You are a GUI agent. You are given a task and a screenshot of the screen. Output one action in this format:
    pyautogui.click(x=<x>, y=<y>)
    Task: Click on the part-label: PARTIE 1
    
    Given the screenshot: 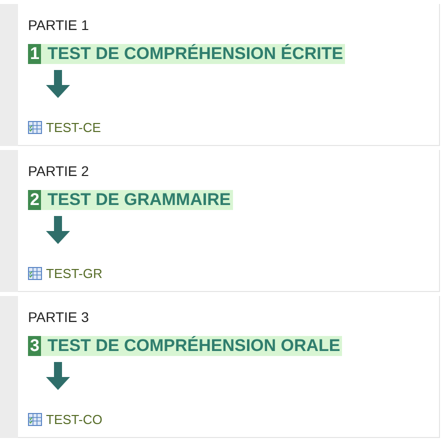 What is the action you would take?
    pyautogui.click(x=58, y=25)
    